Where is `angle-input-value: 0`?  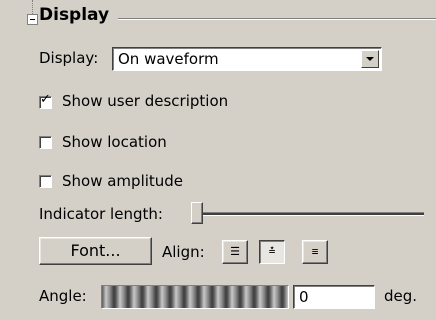 angle-input-value: 0 is located at coordinates (304, 297).